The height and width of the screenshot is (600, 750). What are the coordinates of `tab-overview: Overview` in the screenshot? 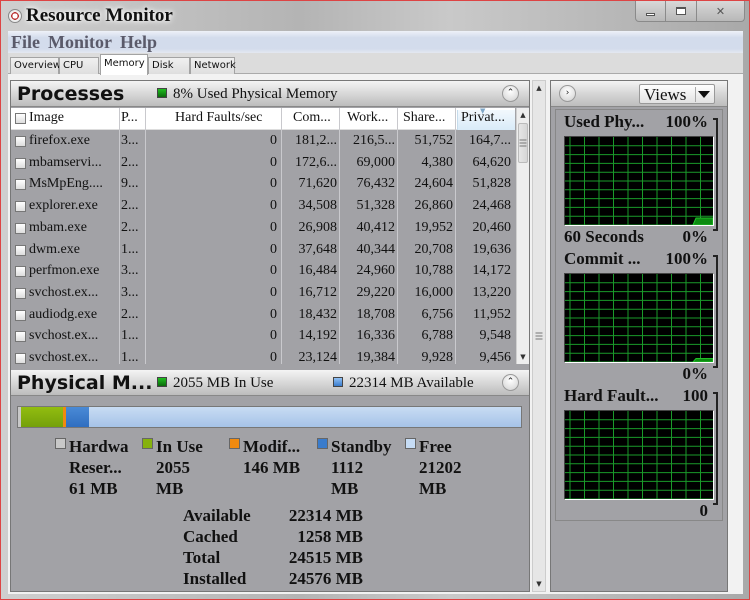 It's located at (35, 65).